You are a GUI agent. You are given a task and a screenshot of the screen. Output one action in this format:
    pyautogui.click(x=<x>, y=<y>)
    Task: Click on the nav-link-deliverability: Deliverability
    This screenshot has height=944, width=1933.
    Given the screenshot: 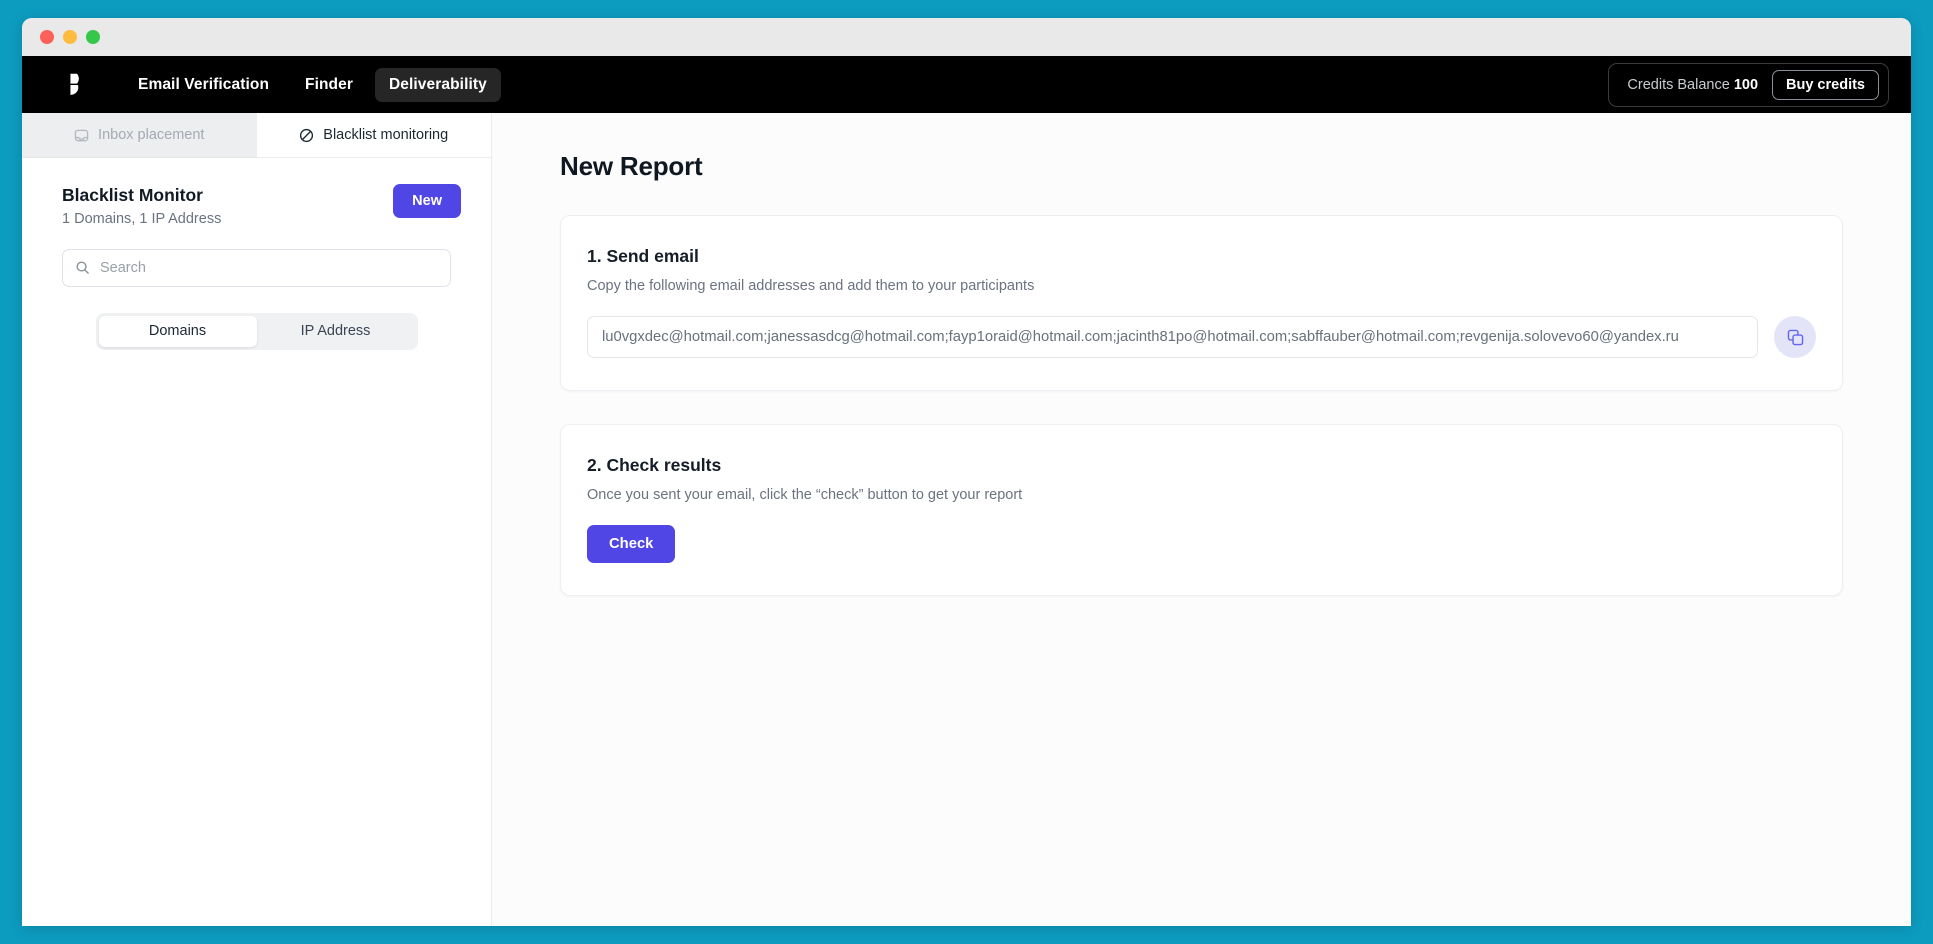 What is the action you would take?
    pyautogui.click(x=437, y=84)
    